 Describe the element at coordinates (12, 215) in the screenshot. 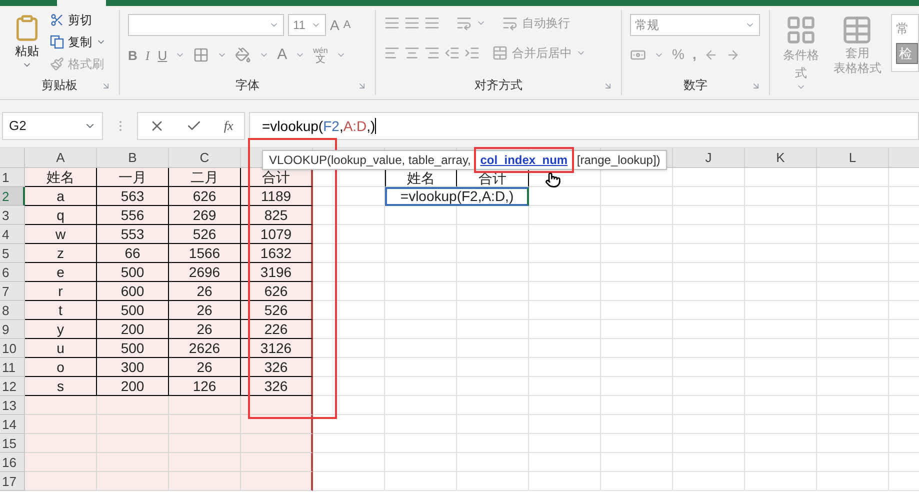

I see `row-header: 3` at that location.